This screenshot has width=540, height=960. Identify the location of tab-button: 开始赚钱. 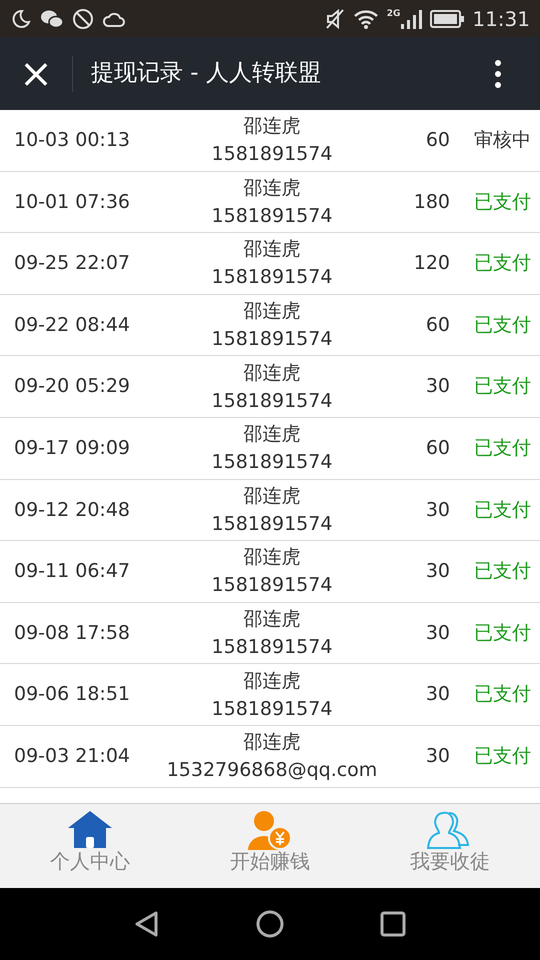
(270, 846).